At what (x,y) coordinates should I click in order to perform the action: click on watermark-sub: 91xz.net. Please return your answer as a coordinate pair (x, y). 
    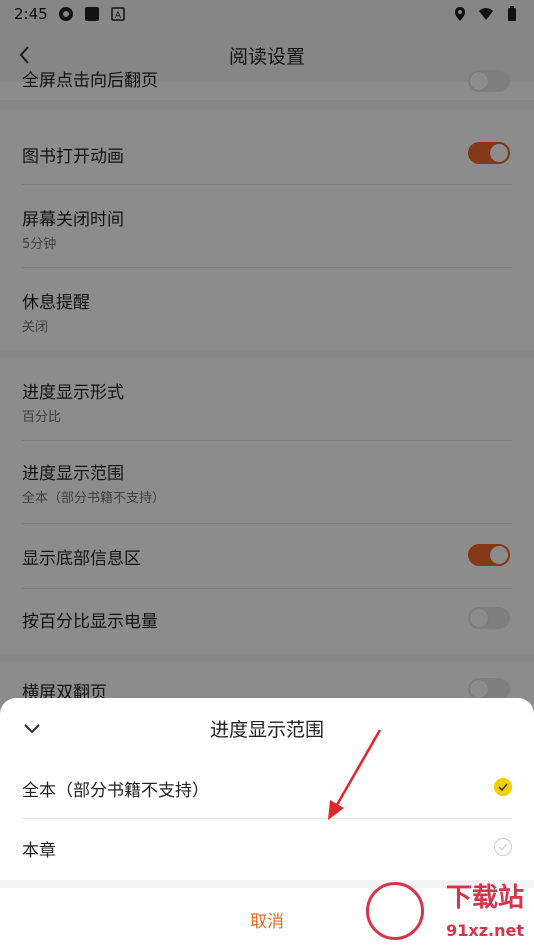
    Looking at the image, I should click on (485, 930).